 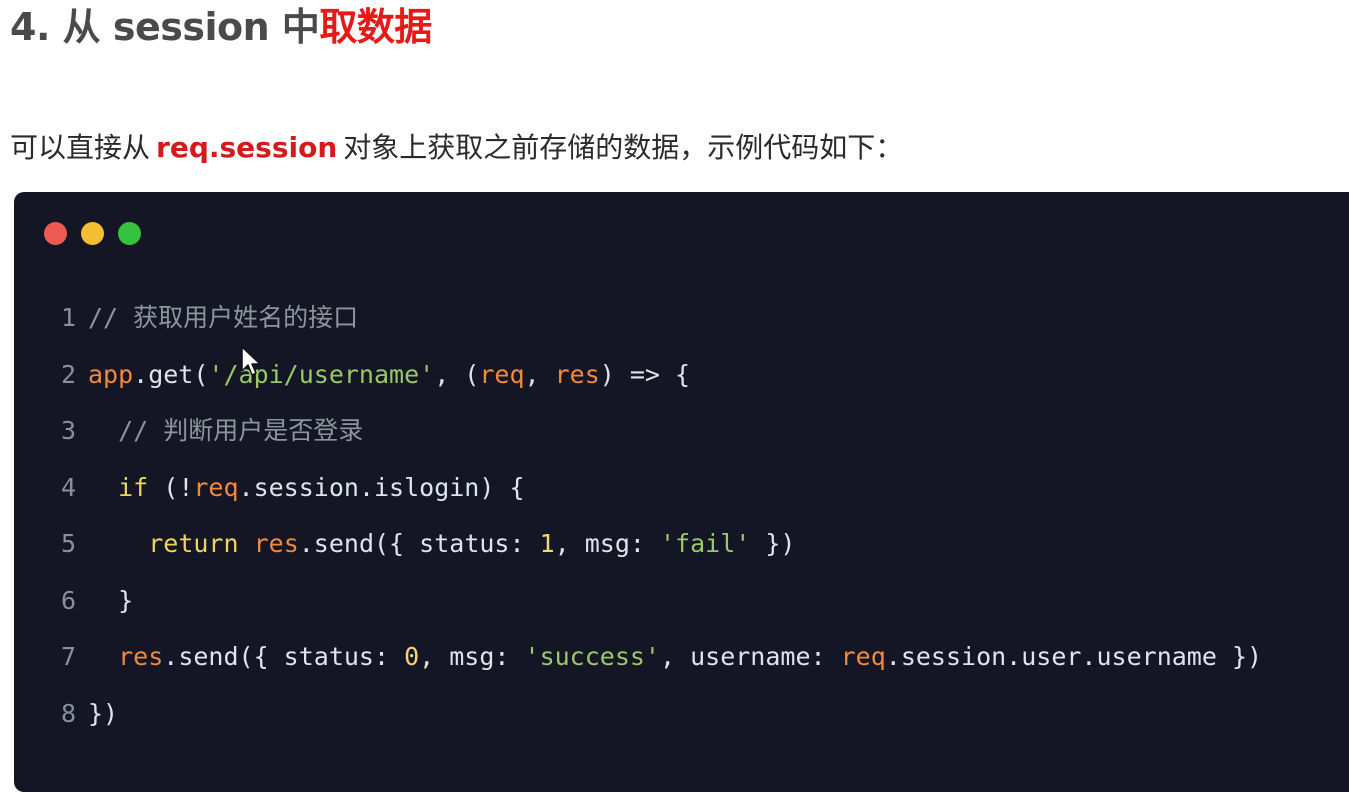 I want to click on code-token: ) => {, so click(x=645, y=374).